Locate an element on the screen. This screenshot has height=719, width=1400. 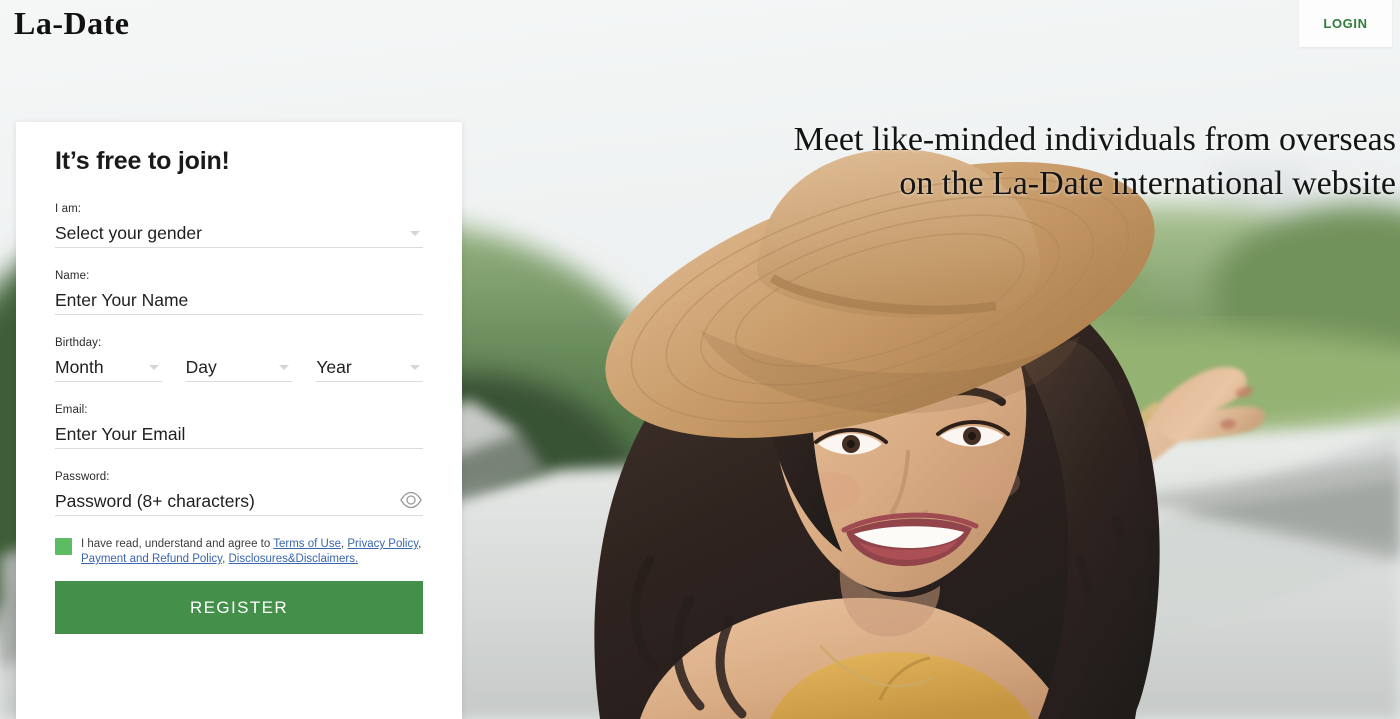
field-birthday: Birthday: Month Day Year is located at coordinates (239, 359).